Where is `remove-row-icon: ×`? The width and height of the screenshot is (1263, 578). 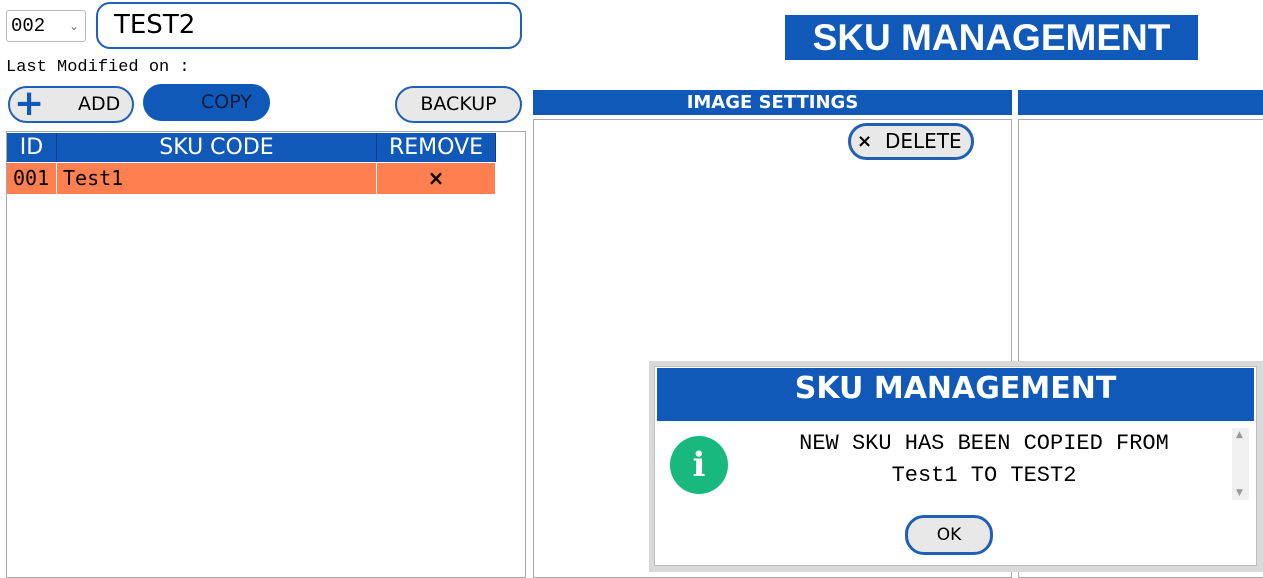
remove-row-icon: × is located at coordinates (436, 178).